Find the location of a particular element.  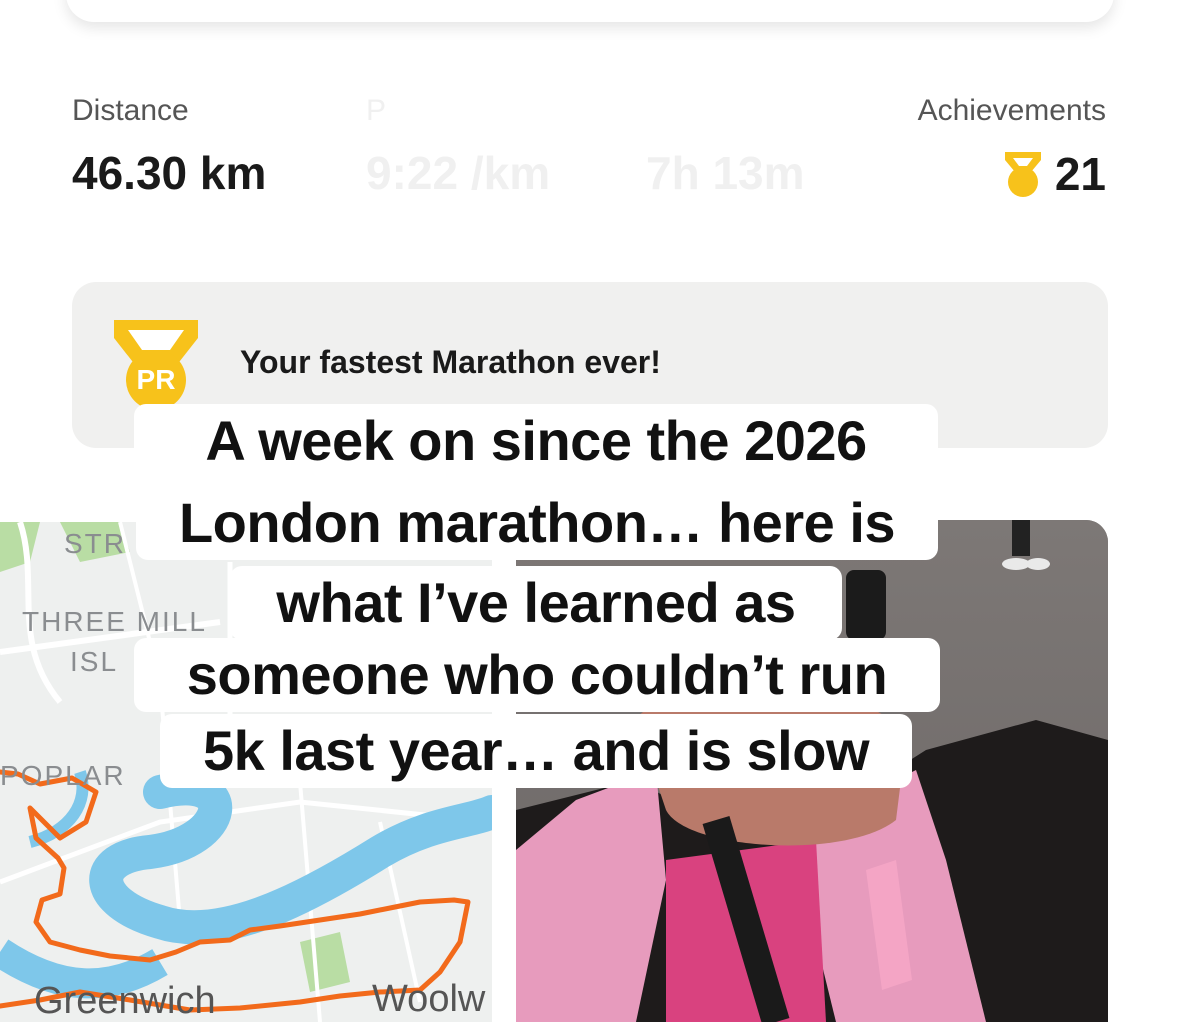

overlay-line-1: A week on since the 2026 is located at coordinates (536, 441).